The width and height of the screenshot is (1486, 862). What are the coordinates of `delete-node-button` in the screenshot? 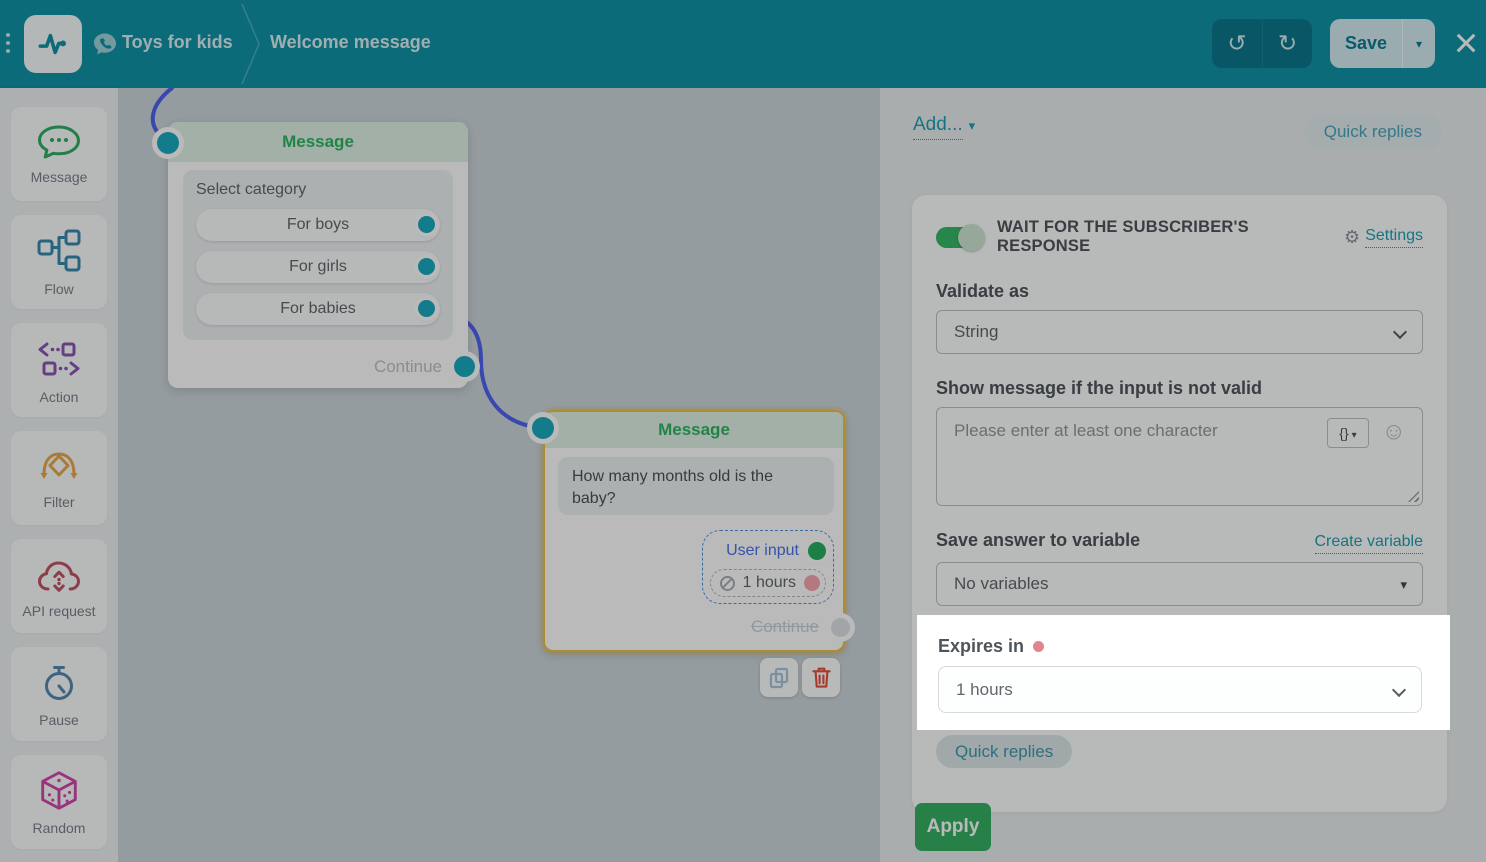 It's located at (821, 677).